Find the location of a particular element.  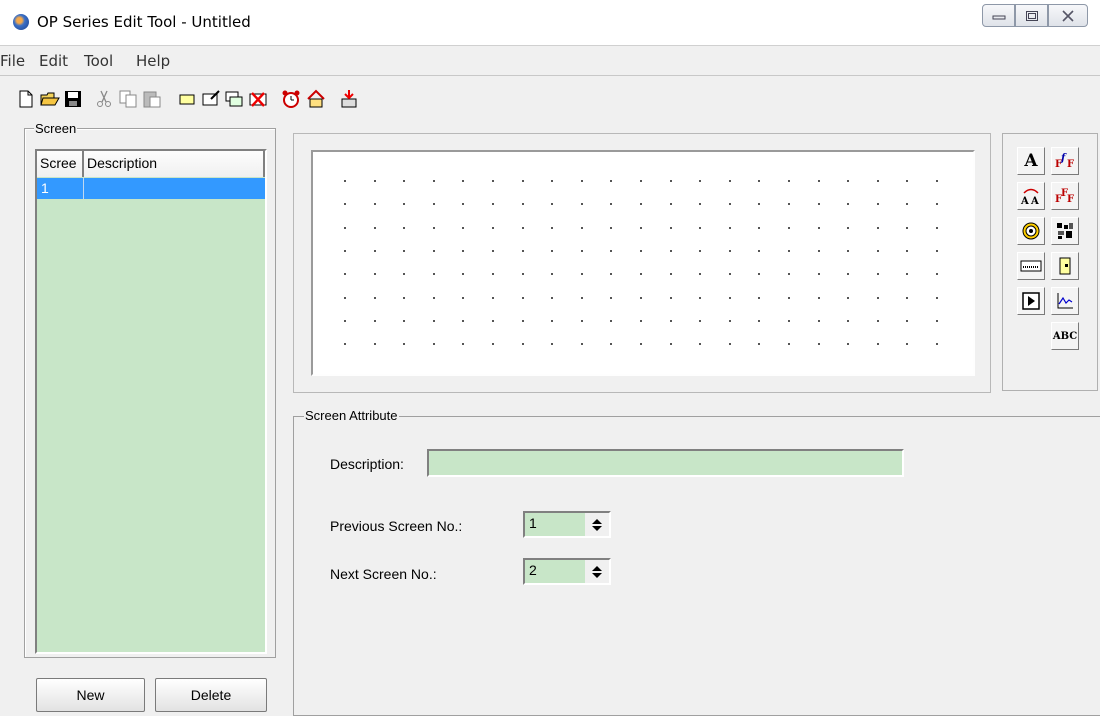

alarm-clock-icon is located at coordinates (291, 99).